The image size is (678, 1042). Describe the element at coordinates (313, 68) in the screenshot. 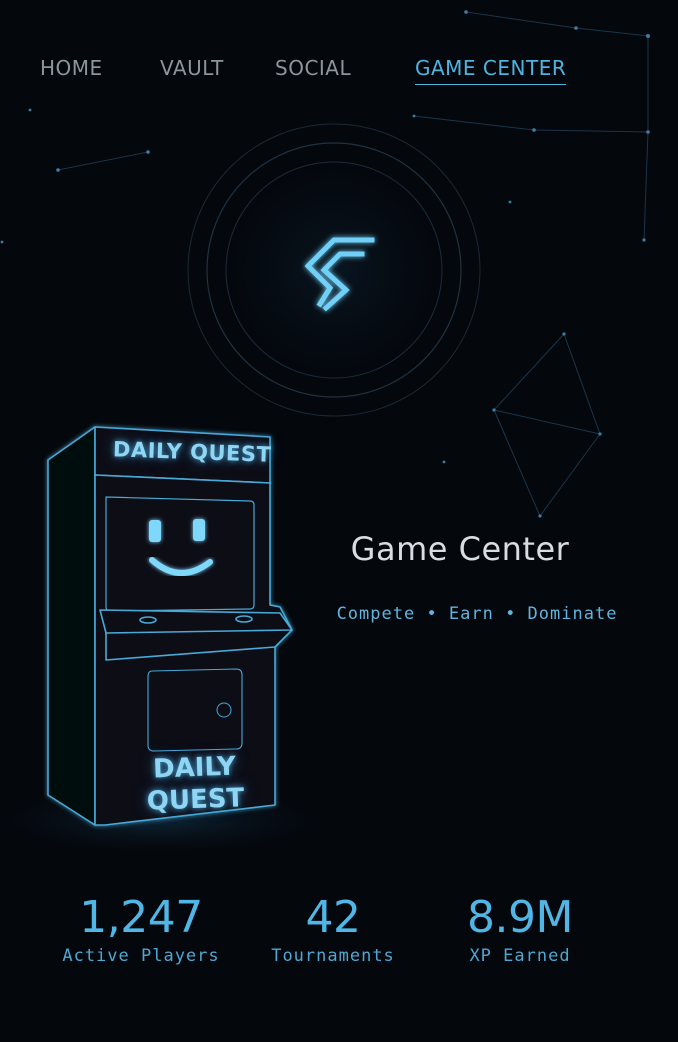

I see `nav-social: SOCIAL` at that location.